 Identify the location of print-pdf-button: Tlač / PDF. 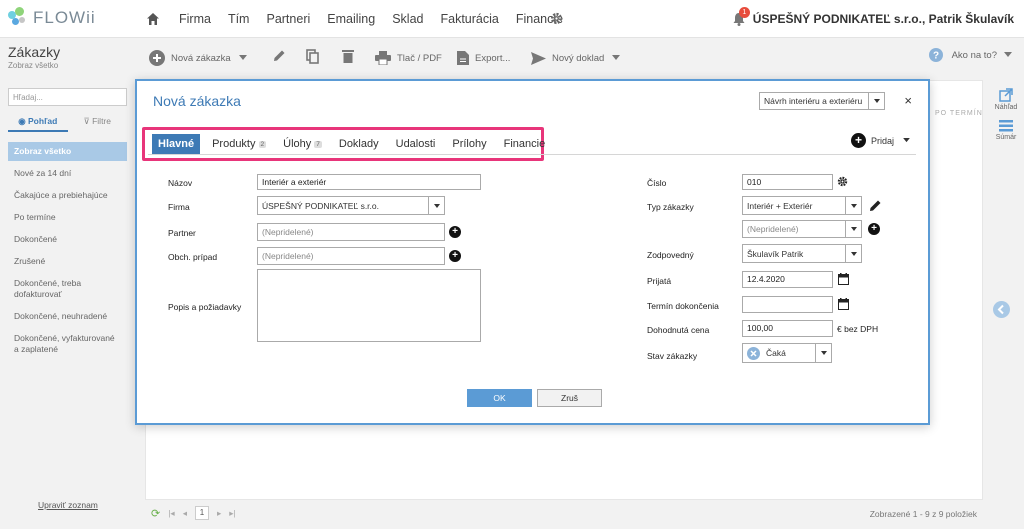
(408, 58).